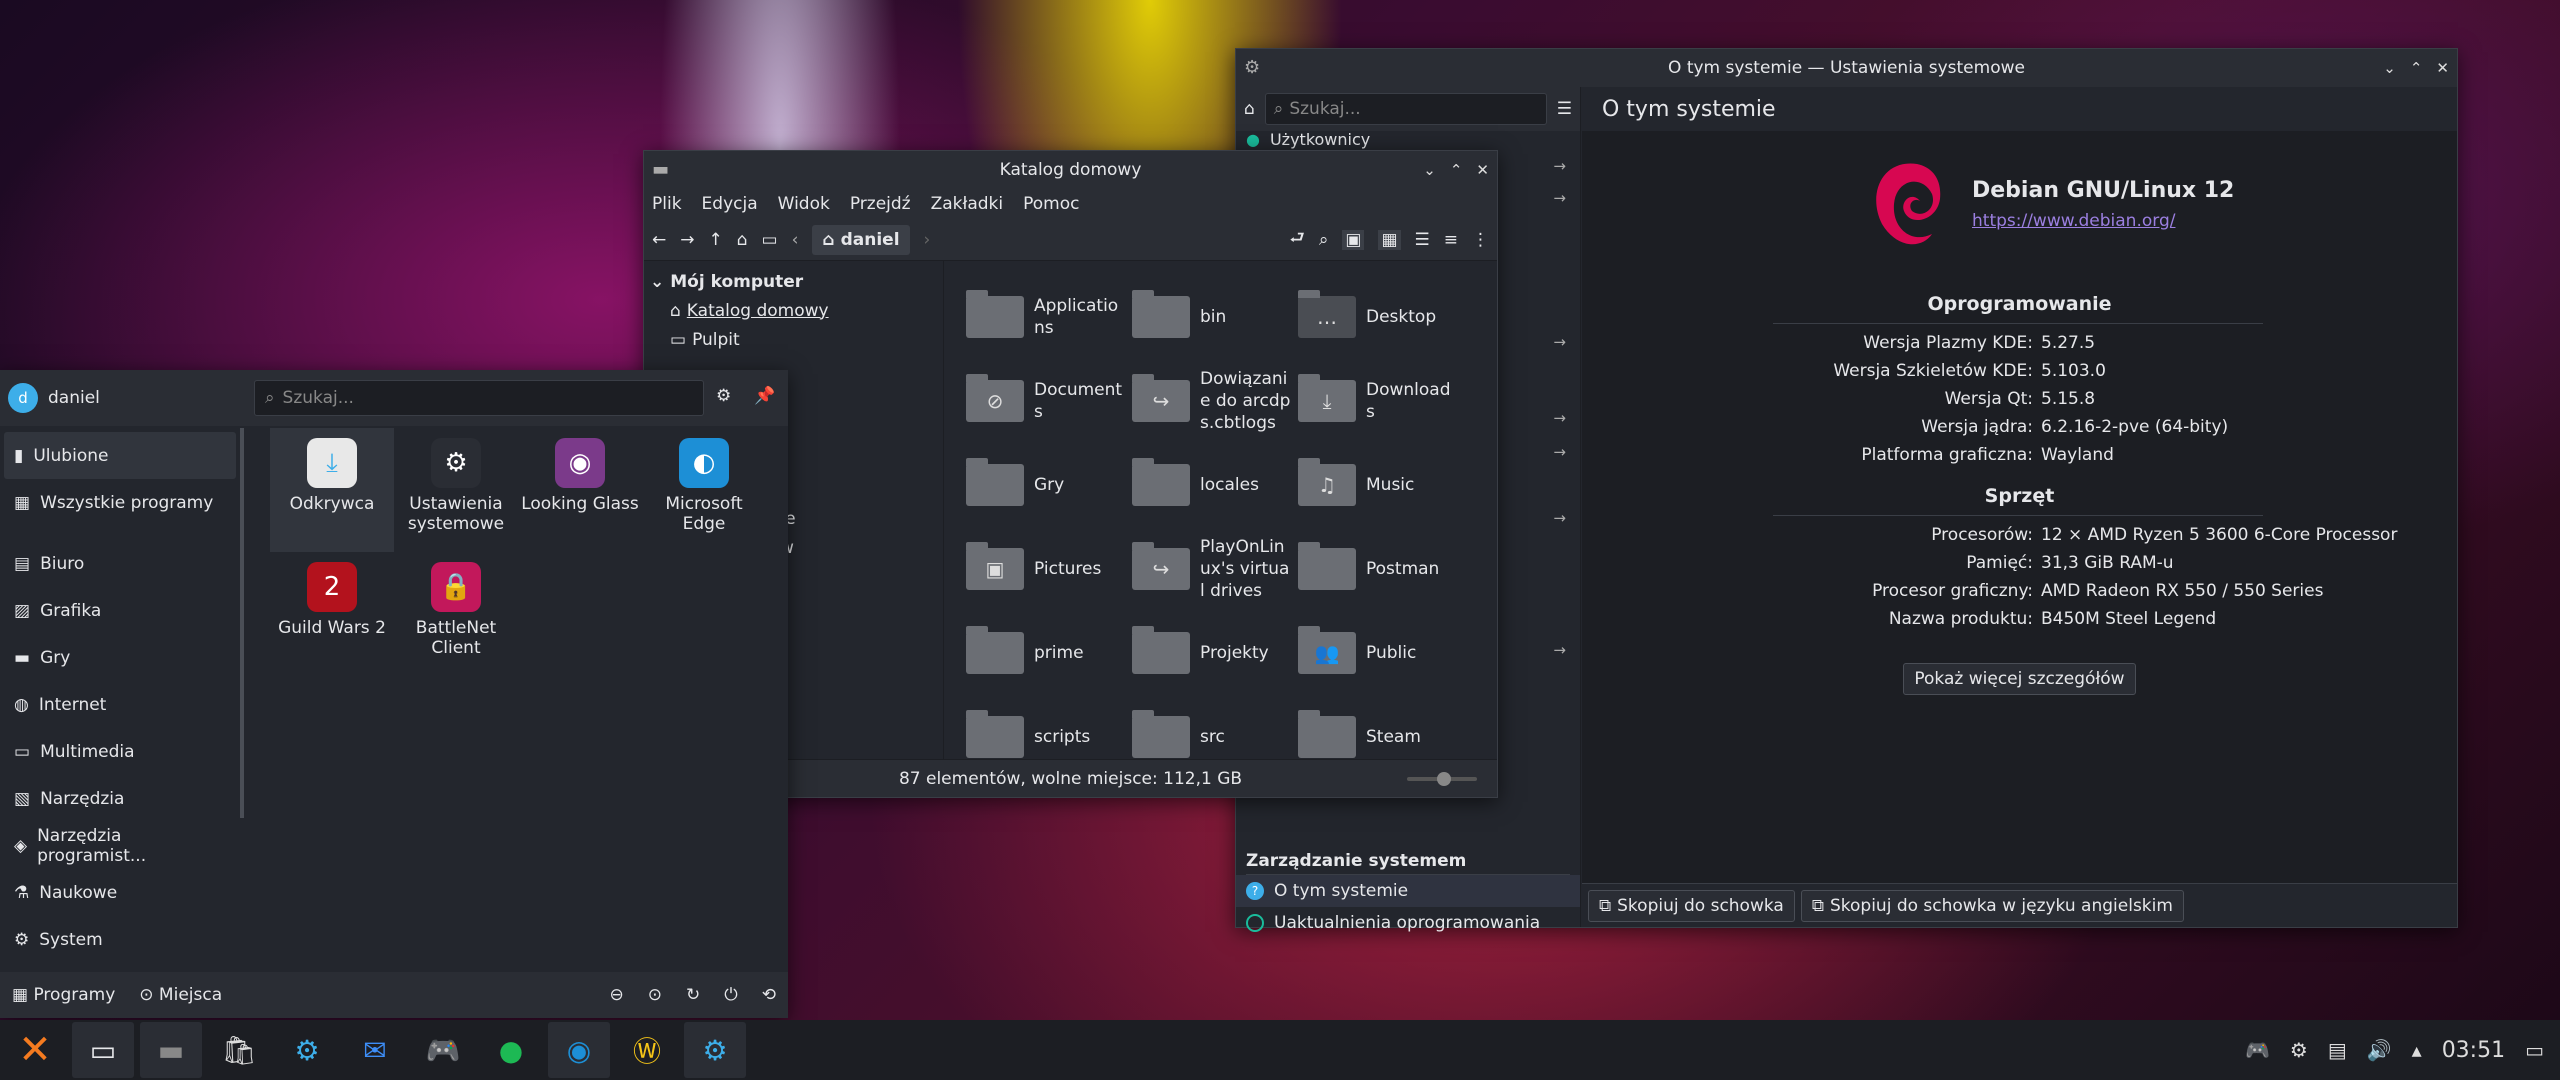 This screenshot has width=2560, height=1080. I want to click on clipboard-tray-icon: ▤, so click(2337, 1050).